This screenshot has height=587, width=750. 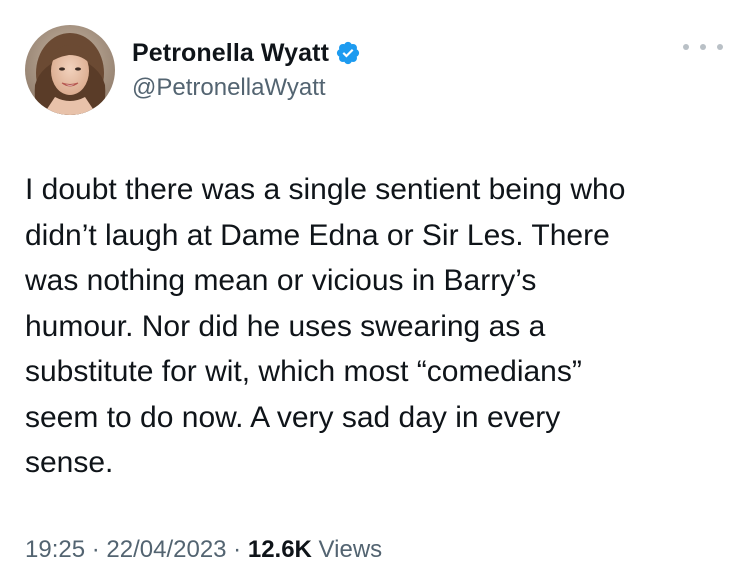 I want to click on tweet-time: 19:25, so click(x=55, y=549).